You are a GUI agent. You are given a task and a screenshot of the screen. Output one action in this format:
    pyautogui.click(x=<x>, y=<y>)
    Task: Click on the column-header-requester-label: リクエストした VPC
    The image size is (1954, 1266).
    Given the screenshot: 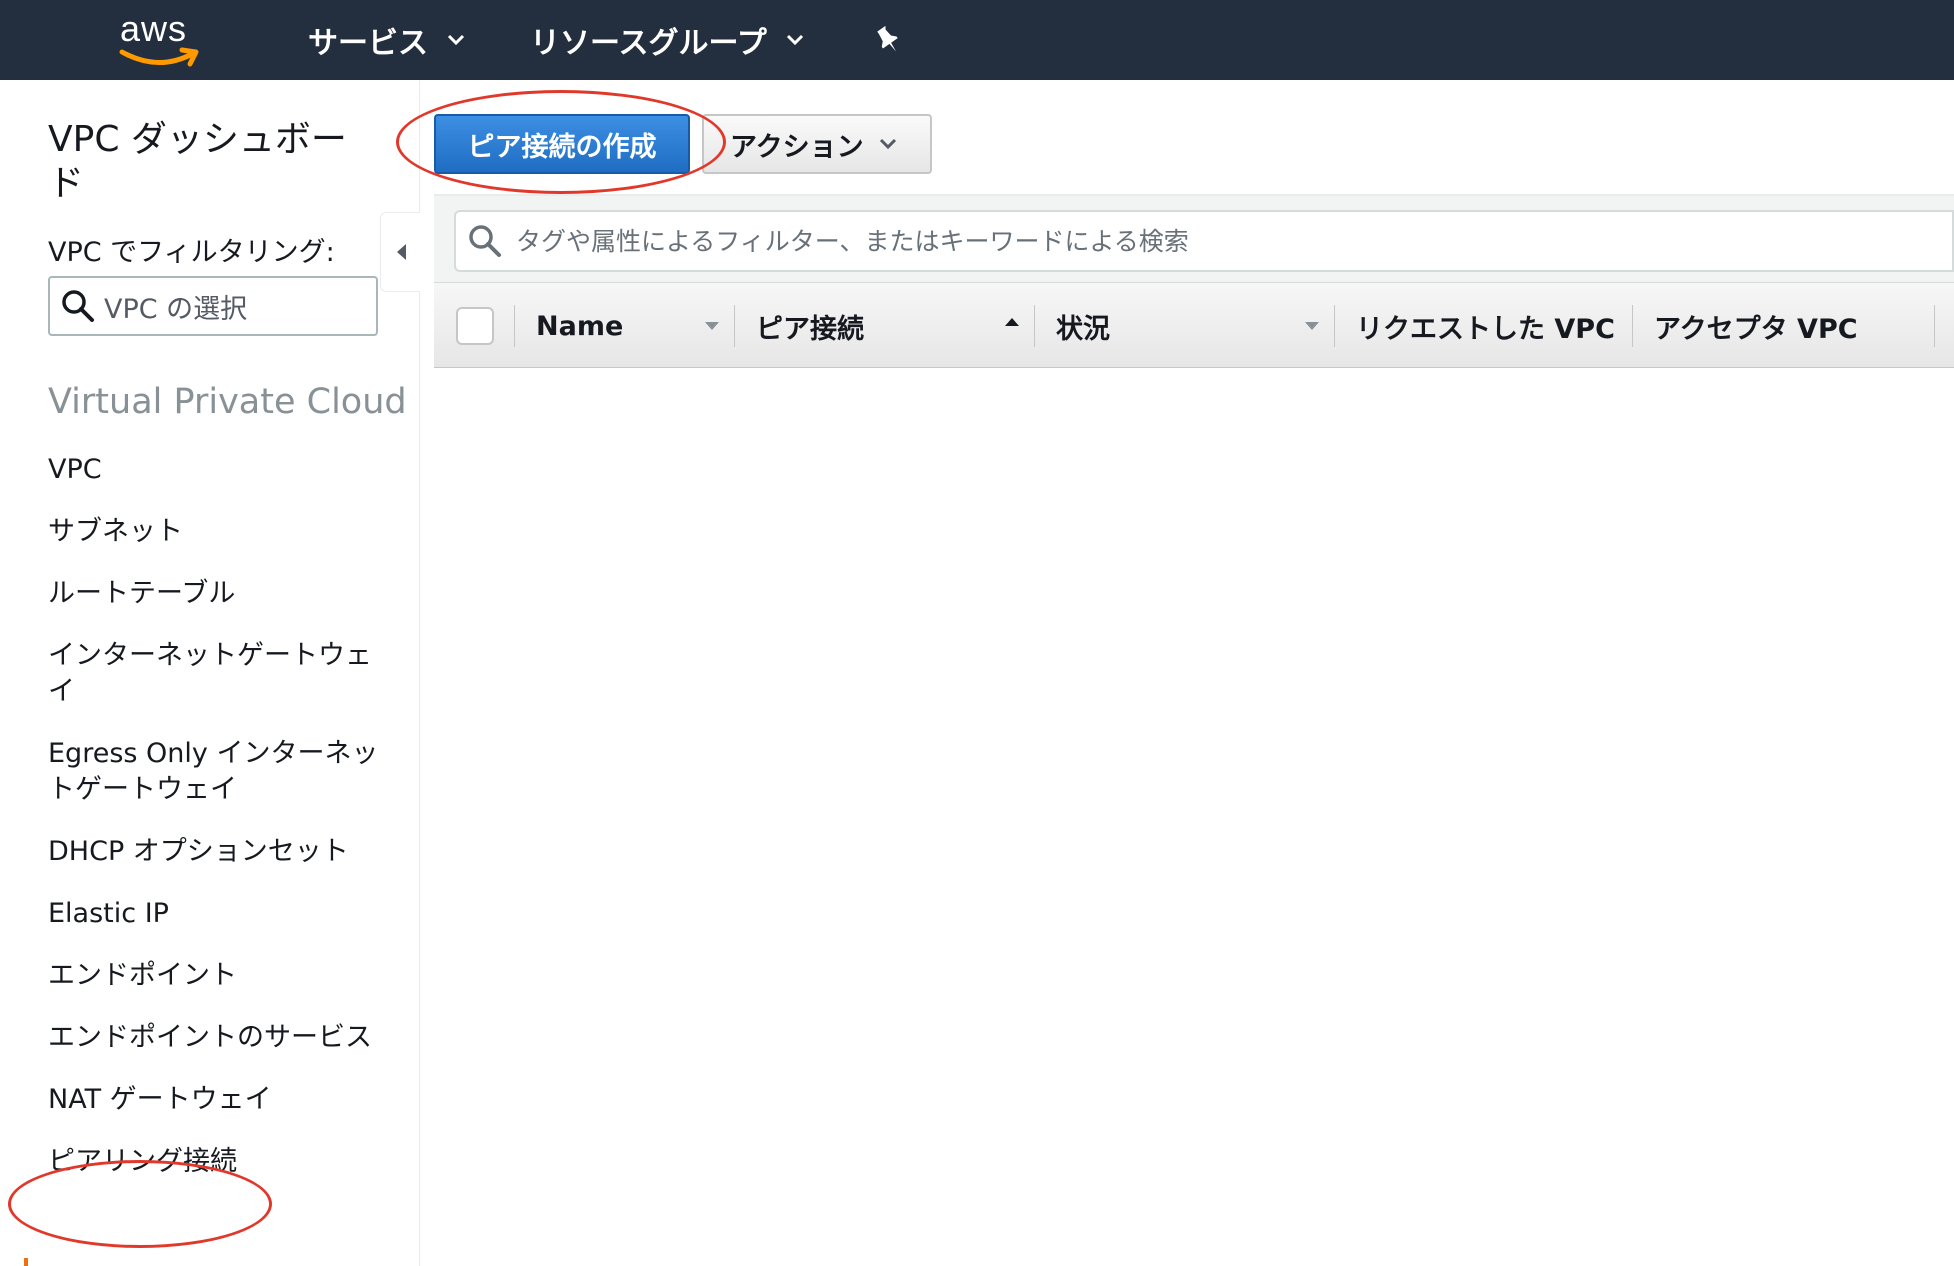 What is the action you would take?
    pyautogui.click(x=1485, y=329)
    